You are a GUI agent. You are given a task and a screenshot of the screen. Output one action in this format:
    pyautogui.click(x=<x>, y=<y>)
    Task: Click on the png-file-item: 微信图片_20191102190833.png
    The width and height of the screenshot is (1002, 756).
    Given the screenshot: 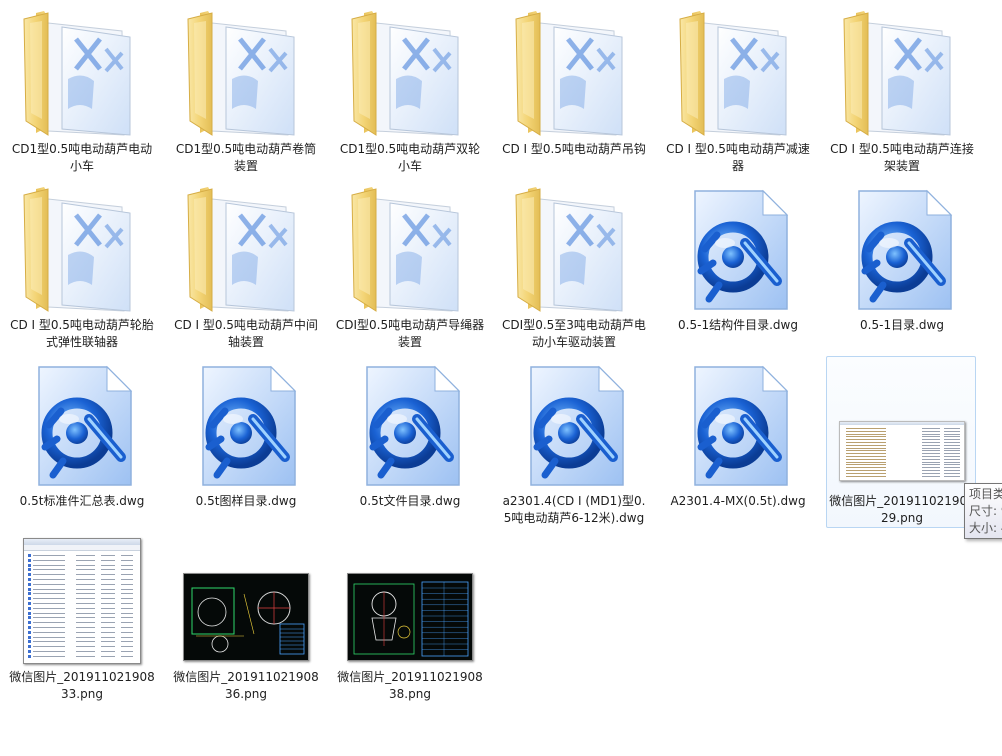 What is the action you would take?
    pyautogui.click(x=81, y=618)
    